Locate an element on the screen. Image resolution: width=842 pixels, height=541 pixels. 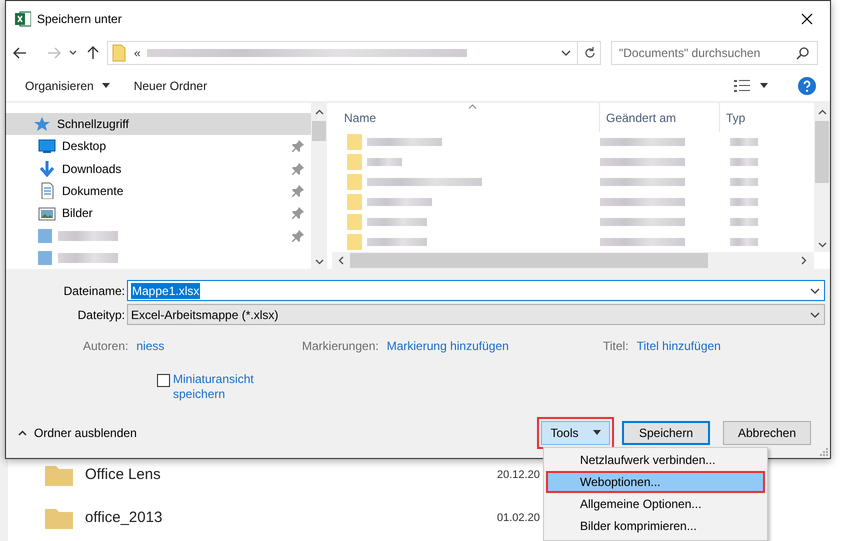
horizontal-scrollbar is located at coordinates (573, 260).